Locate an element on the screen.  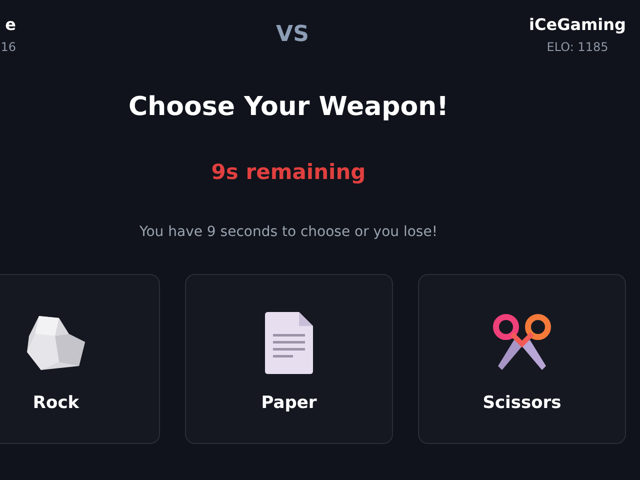
player-rating: ELO: 1185 is located at coordinates (577, 47).